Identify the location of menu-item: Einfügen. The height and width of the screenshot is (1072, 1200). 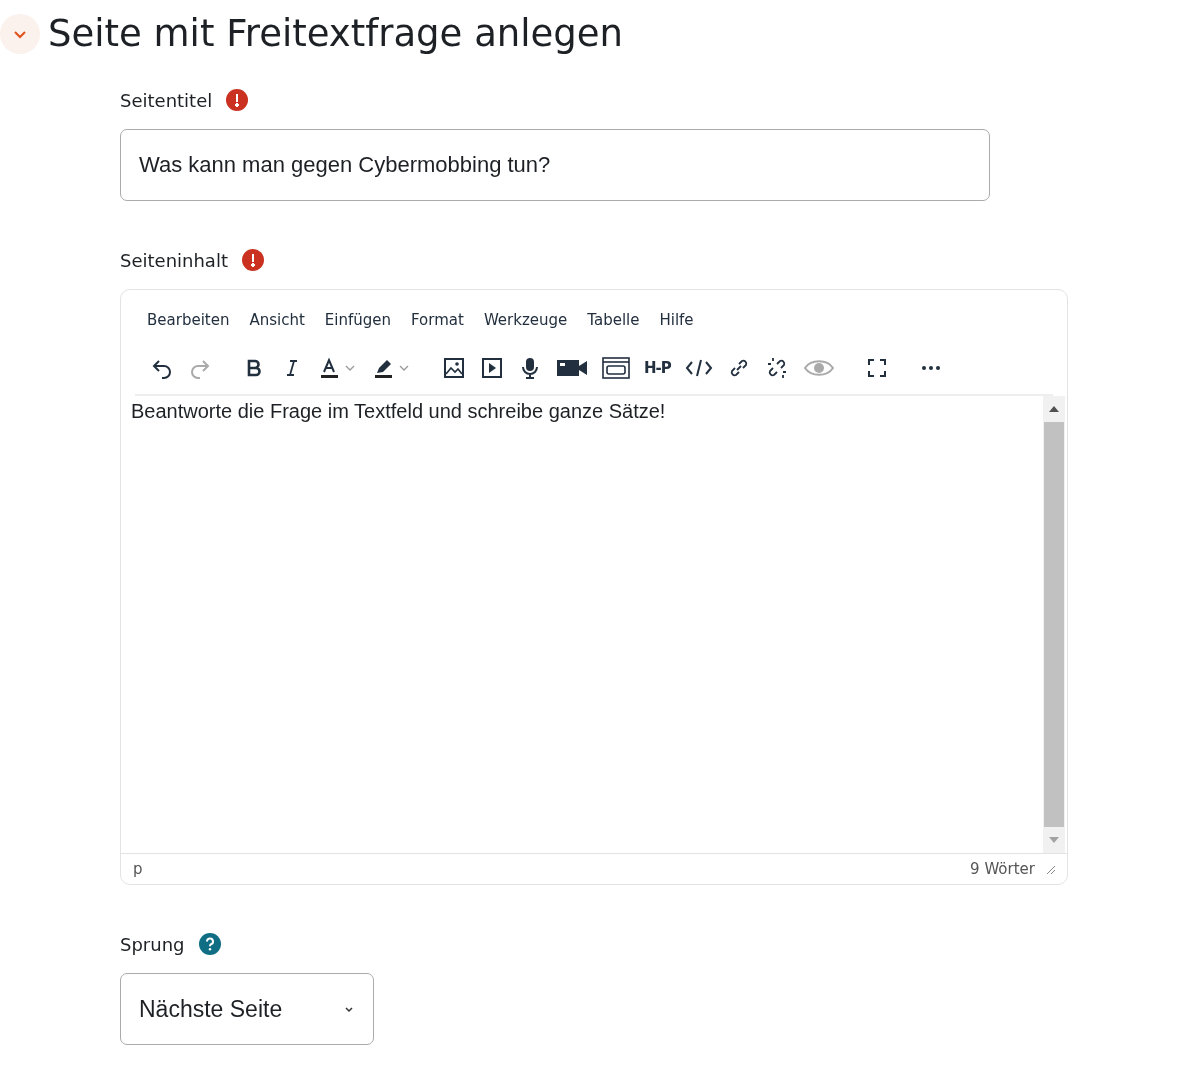
(357, 320).